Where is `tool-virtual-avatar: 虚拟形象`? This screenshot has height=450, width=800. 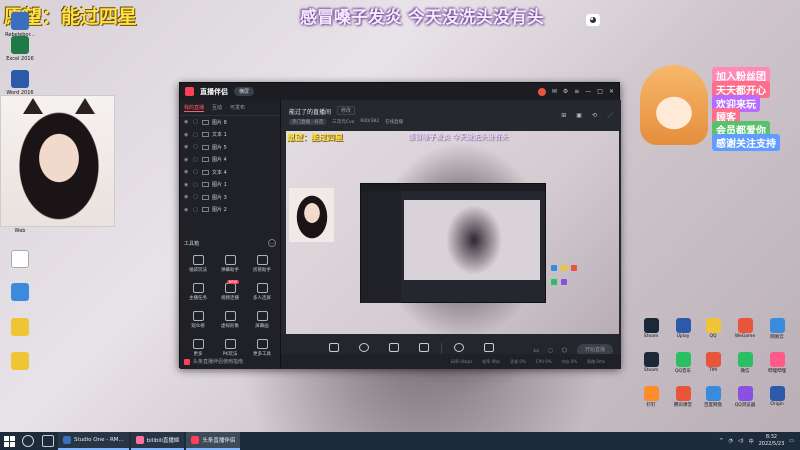
tool-virtual-avatar: 虚拟形象 is located at coordinates (230, 320).